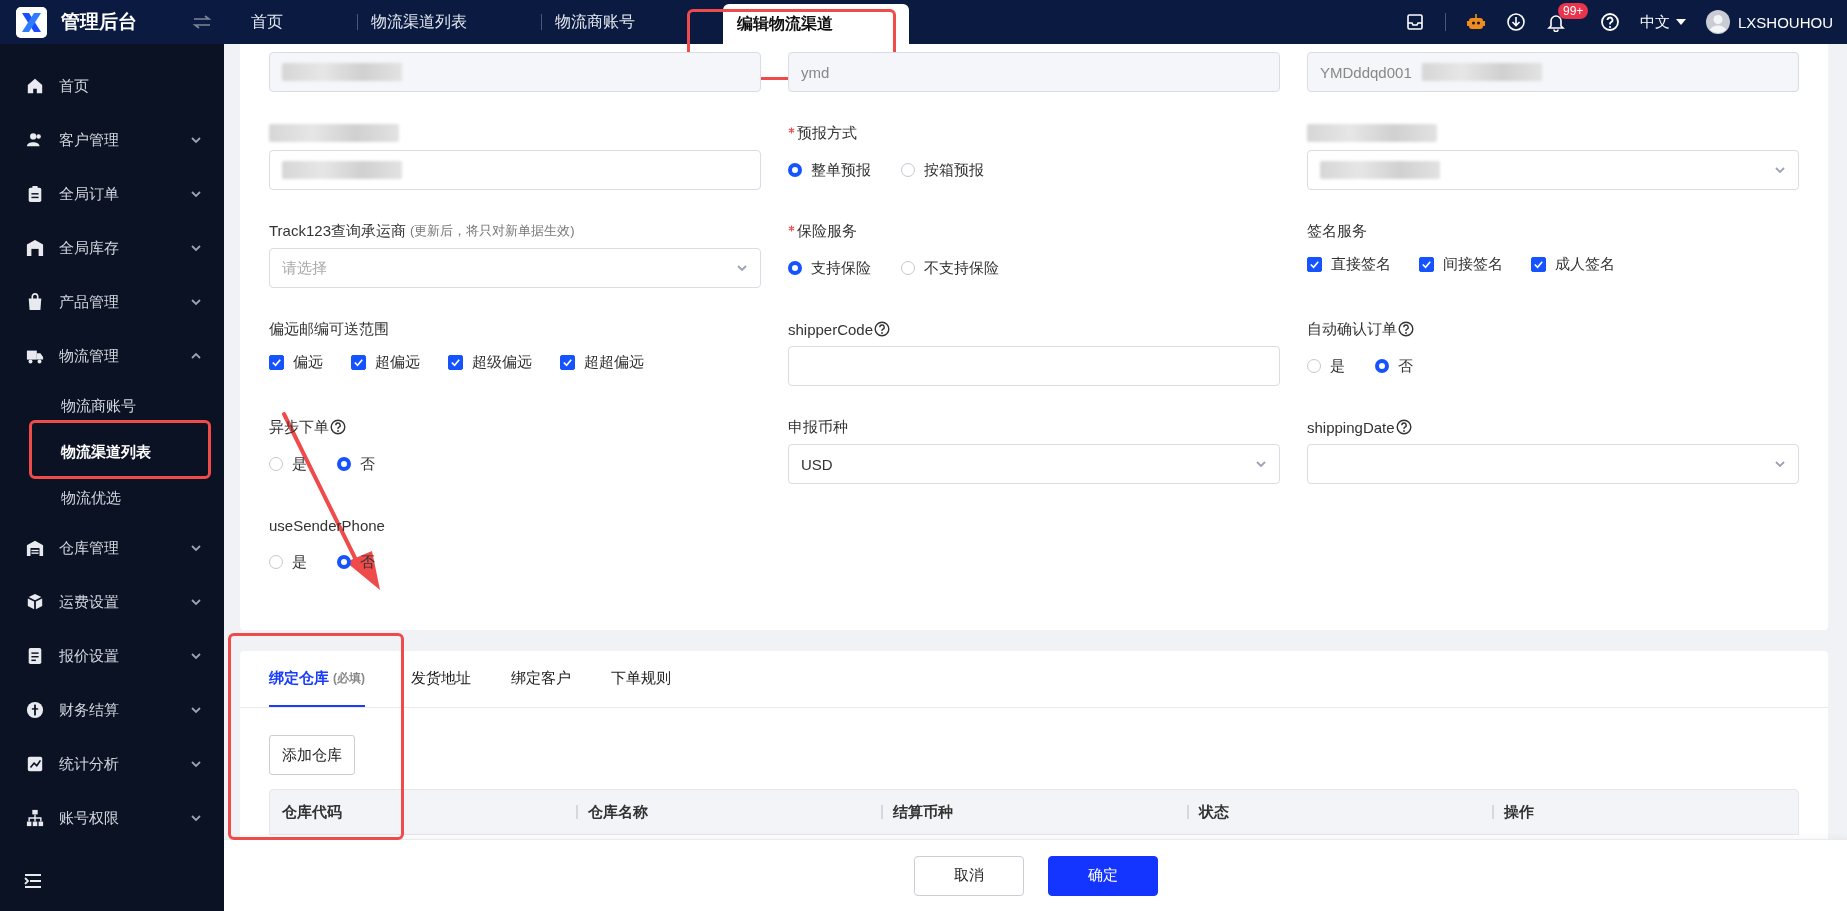 This screenshot has width=1847, height=911. I want to click on language-select: 中文, so click(1662, 22).